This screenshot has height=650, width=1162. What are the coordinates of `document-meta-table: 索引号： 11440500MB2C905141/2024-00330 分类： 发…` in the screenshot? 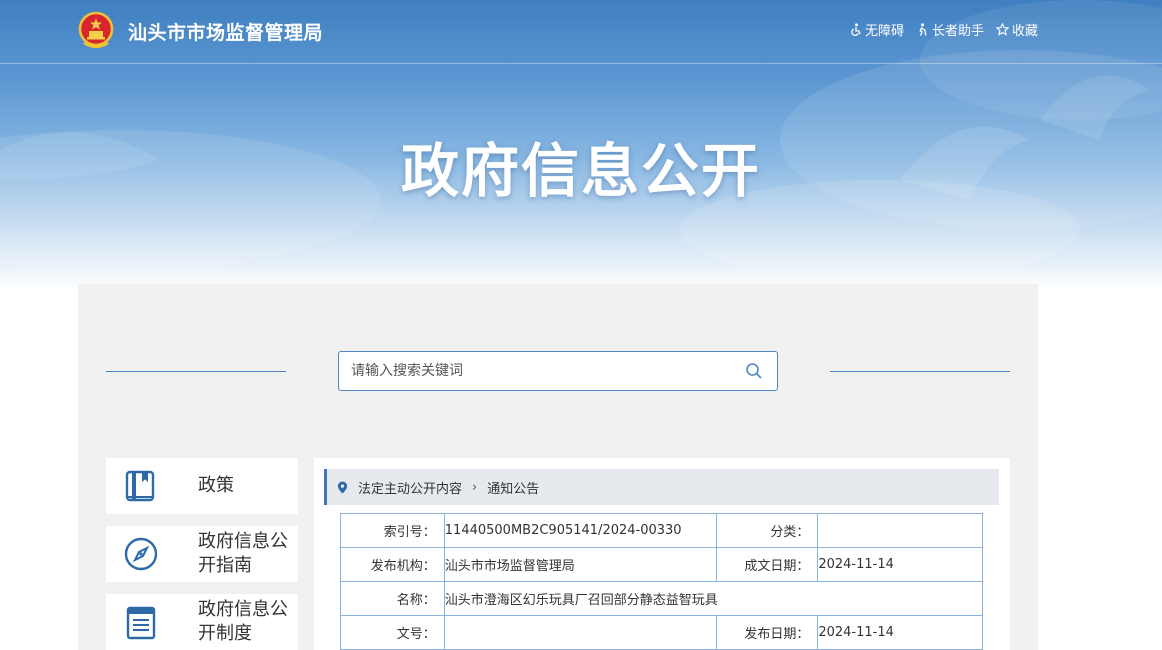 It's located at (662, 581).